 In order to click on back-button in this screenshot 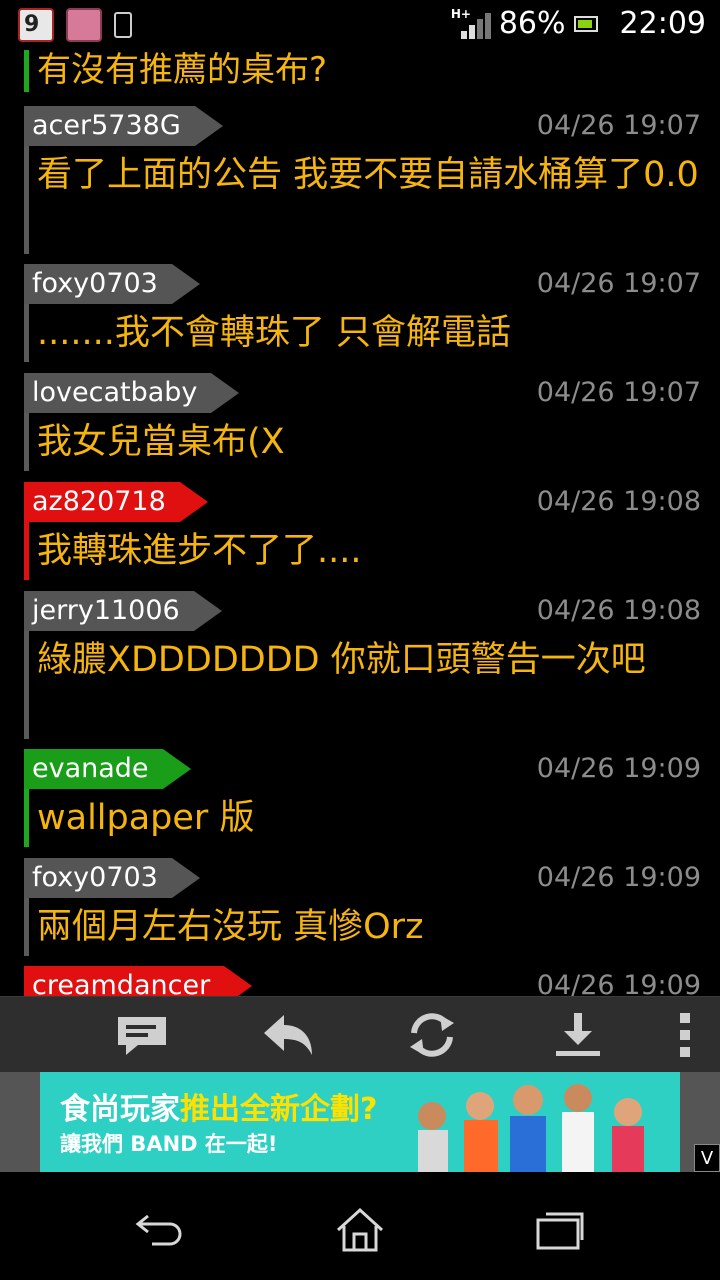, I will do `click(160, 1230)`.